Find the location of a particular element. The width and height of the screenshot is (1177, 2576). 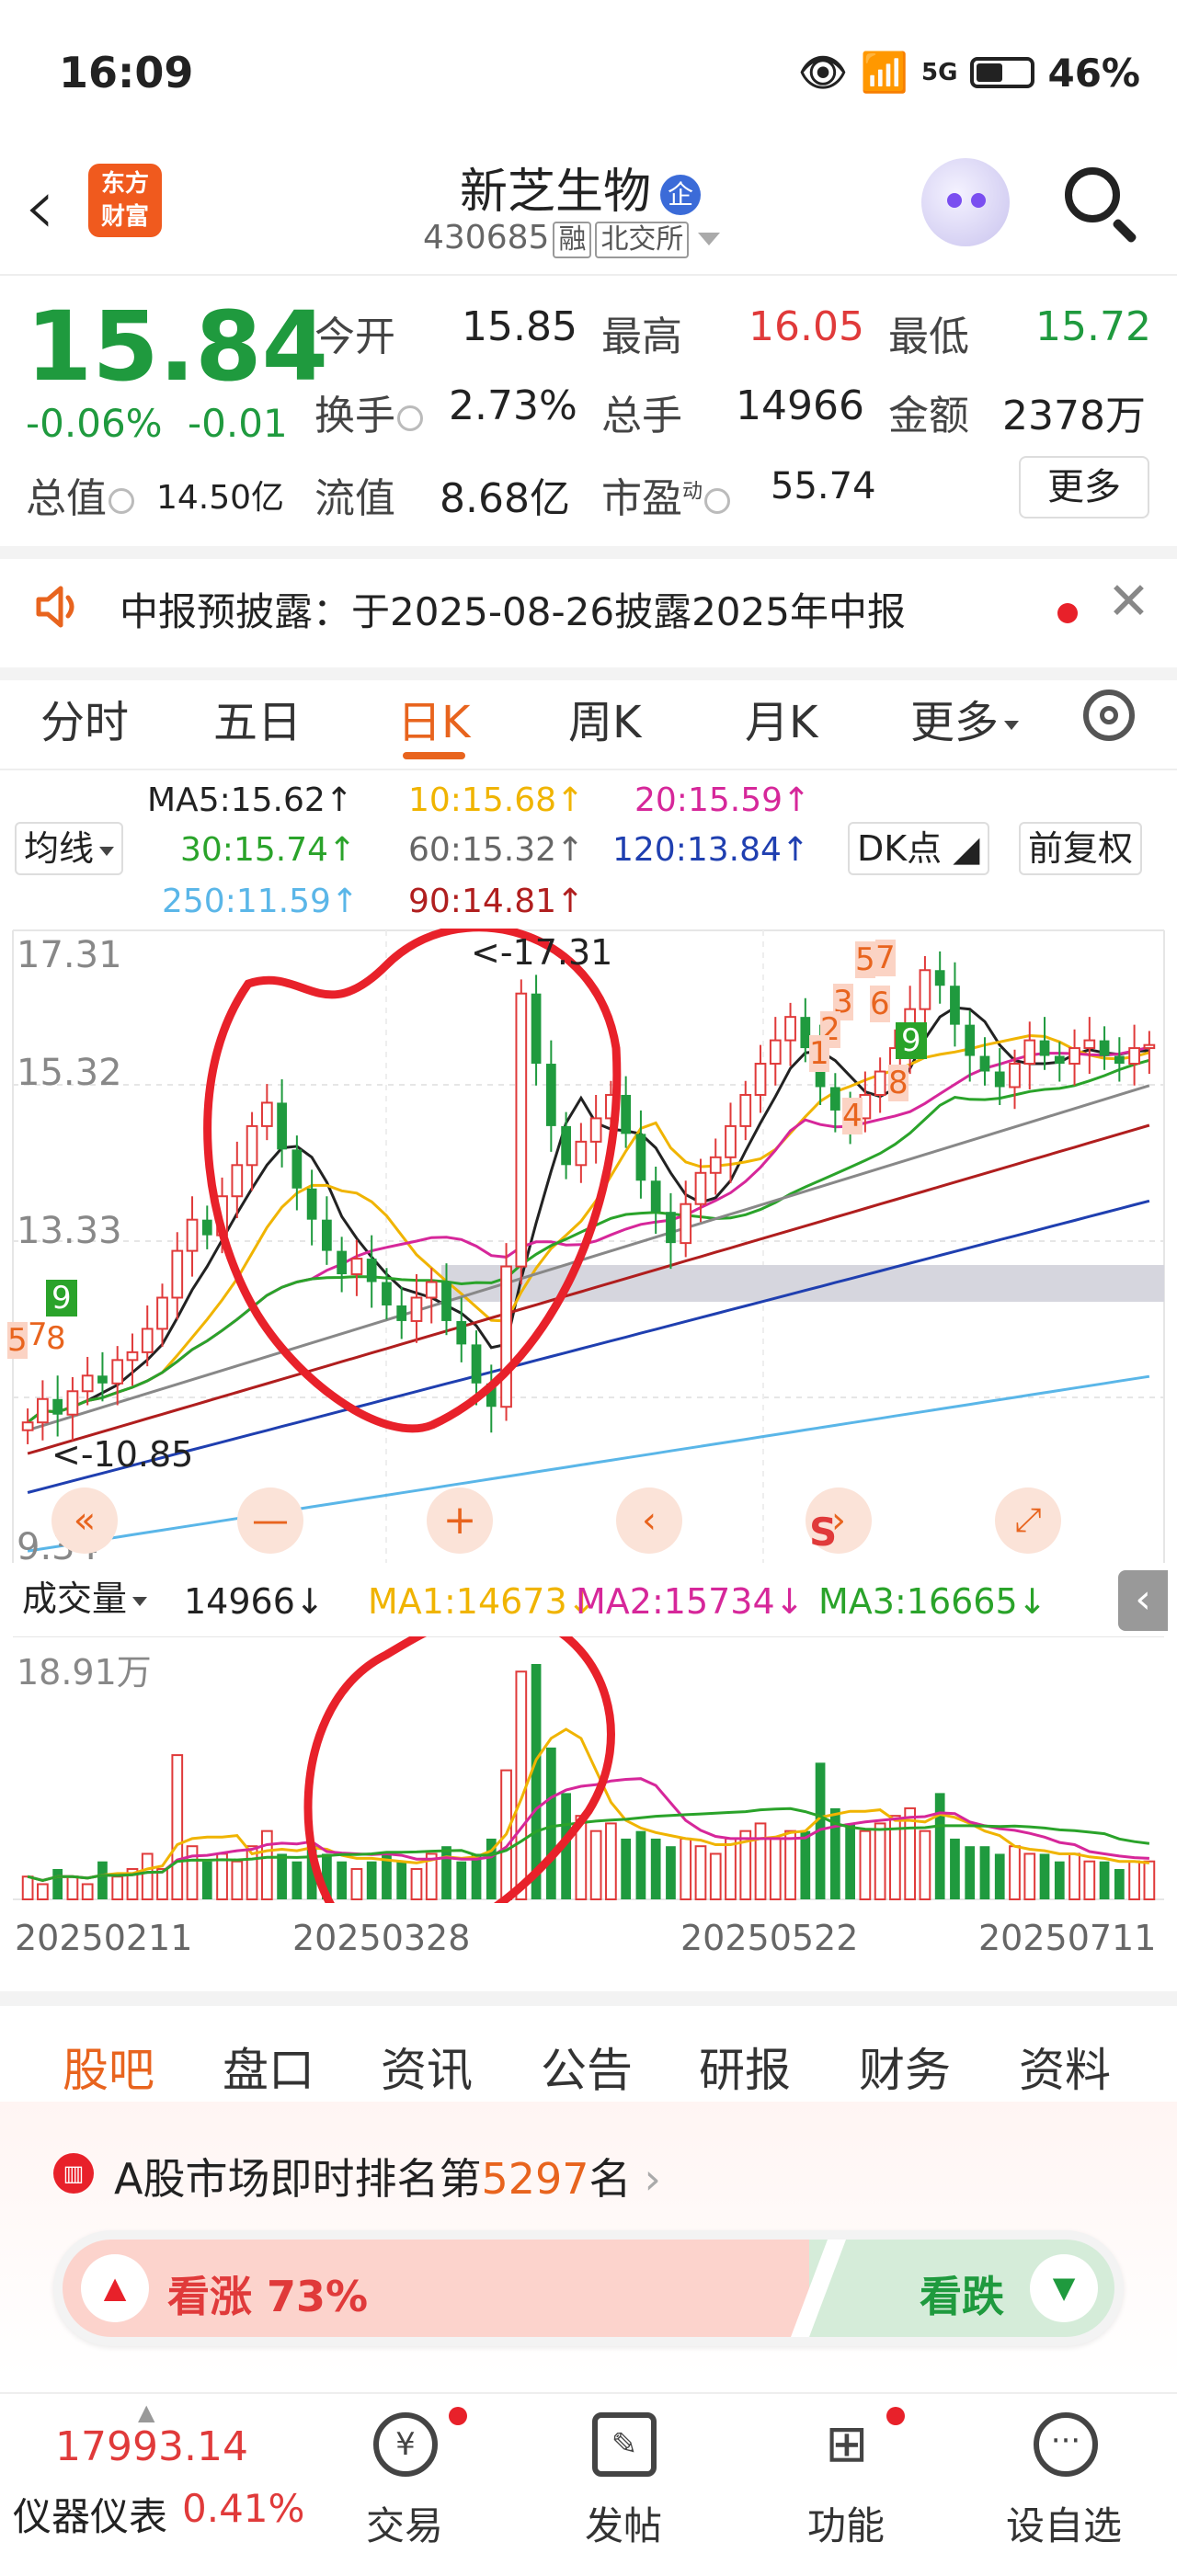

low-value: 15.72 is located at coordinates (1093, 326).